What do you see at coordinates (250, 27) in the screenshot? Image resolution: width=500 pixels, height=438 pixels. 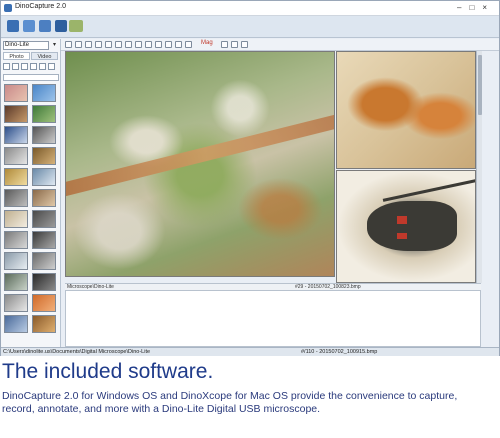 I see `ribbon` at bounding box center [250, 27].